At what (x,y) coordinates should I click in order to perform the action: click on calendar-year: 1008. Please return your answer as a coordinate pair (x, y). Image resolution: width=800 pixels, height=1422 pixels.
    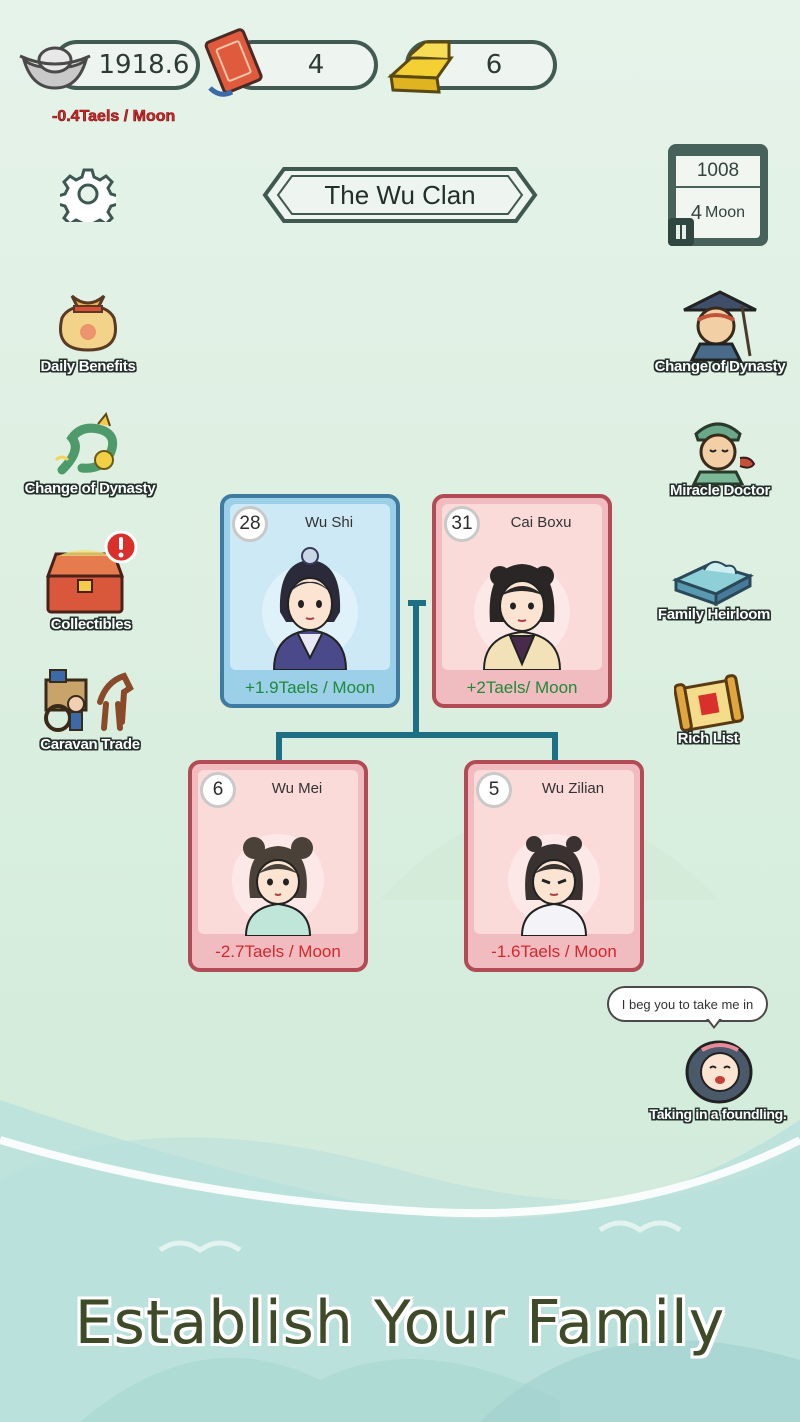
    Looking at the image, I should click on (718, 171).